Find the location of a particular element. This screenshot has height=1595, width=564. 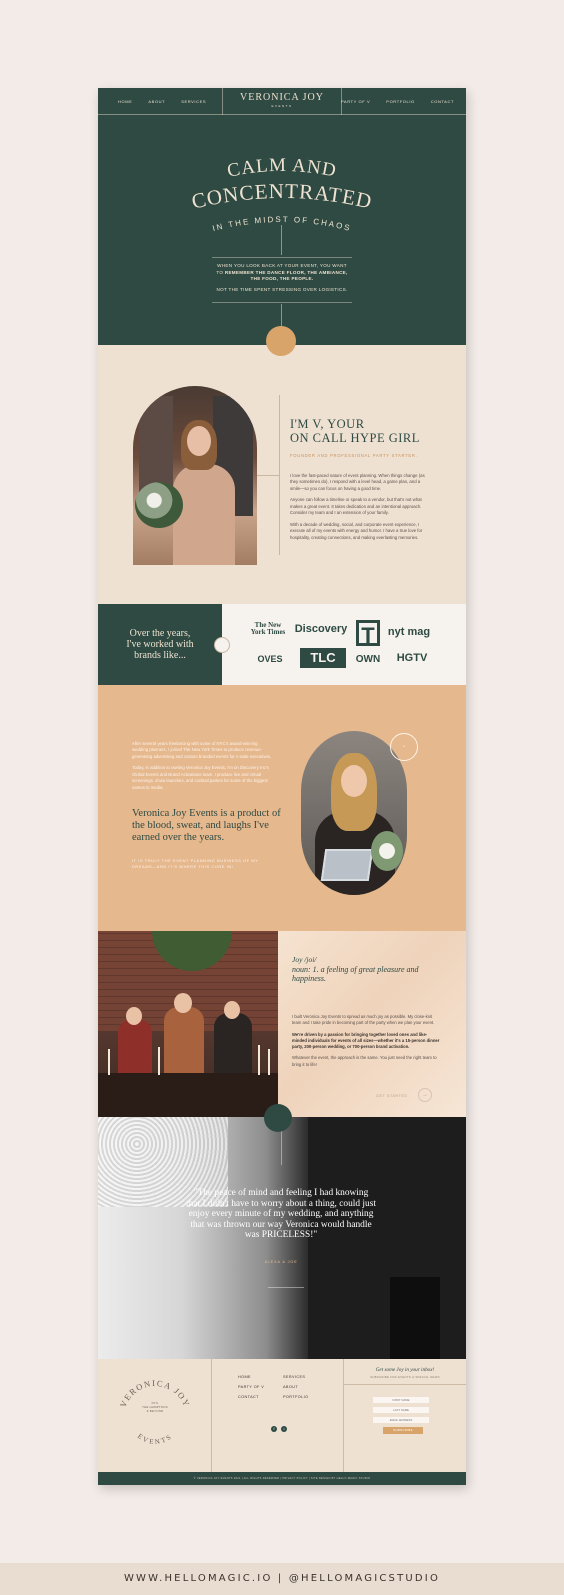

footer-party-of-v-link: PARTY OF V is located at coordinates (260, 1387).